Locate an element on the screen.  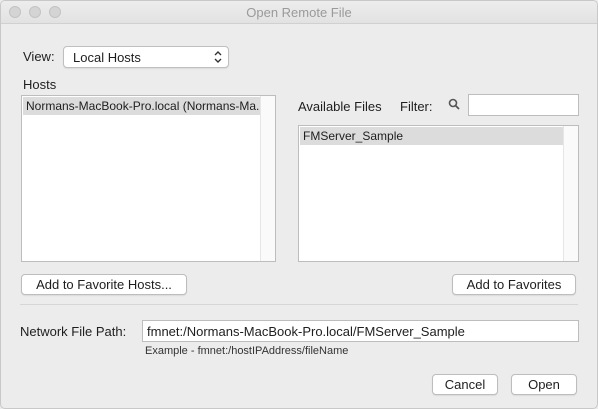
view-label: View: is located at coordinates (39, 56).